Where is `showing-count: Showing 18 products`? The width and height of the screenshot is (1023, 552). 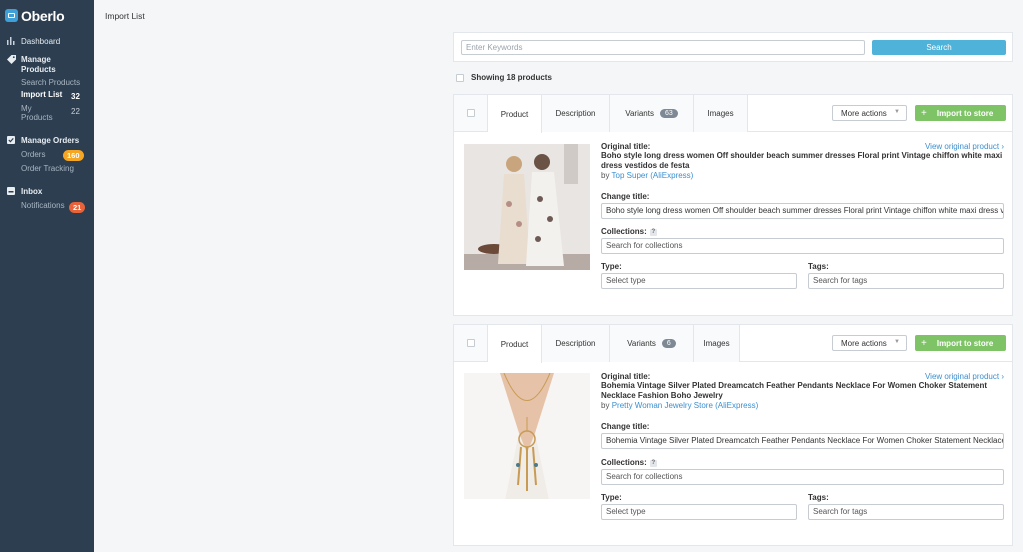
showing-count: Showing 18 products is located at coordinates (511, 77).